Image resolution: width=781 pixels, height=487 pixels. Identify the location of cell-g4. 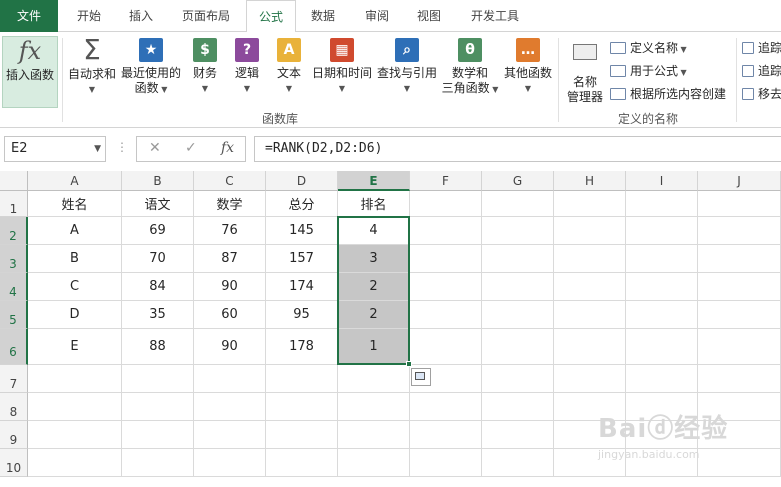
(518, 287).